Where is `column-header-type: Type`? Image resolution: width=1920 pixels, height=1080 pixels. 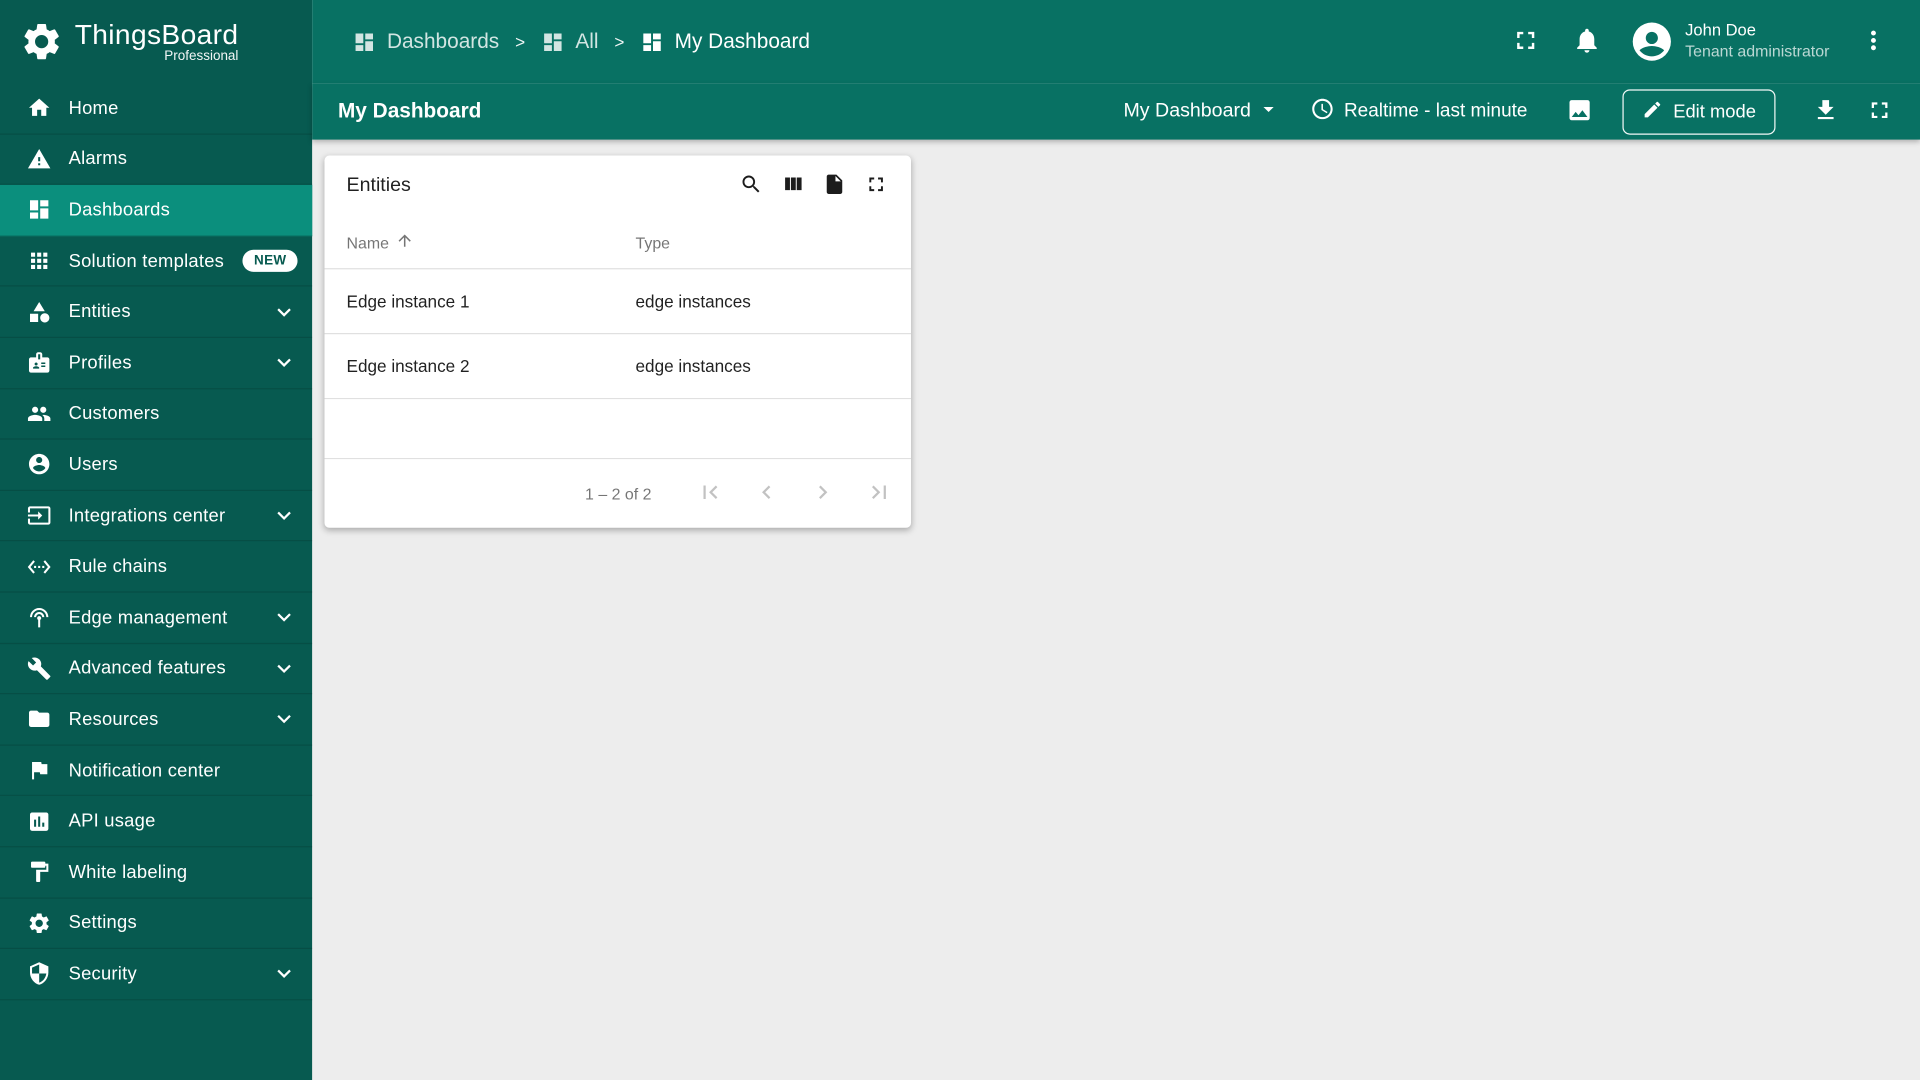
column-header-type: Type is located at coordinates (762, 242).